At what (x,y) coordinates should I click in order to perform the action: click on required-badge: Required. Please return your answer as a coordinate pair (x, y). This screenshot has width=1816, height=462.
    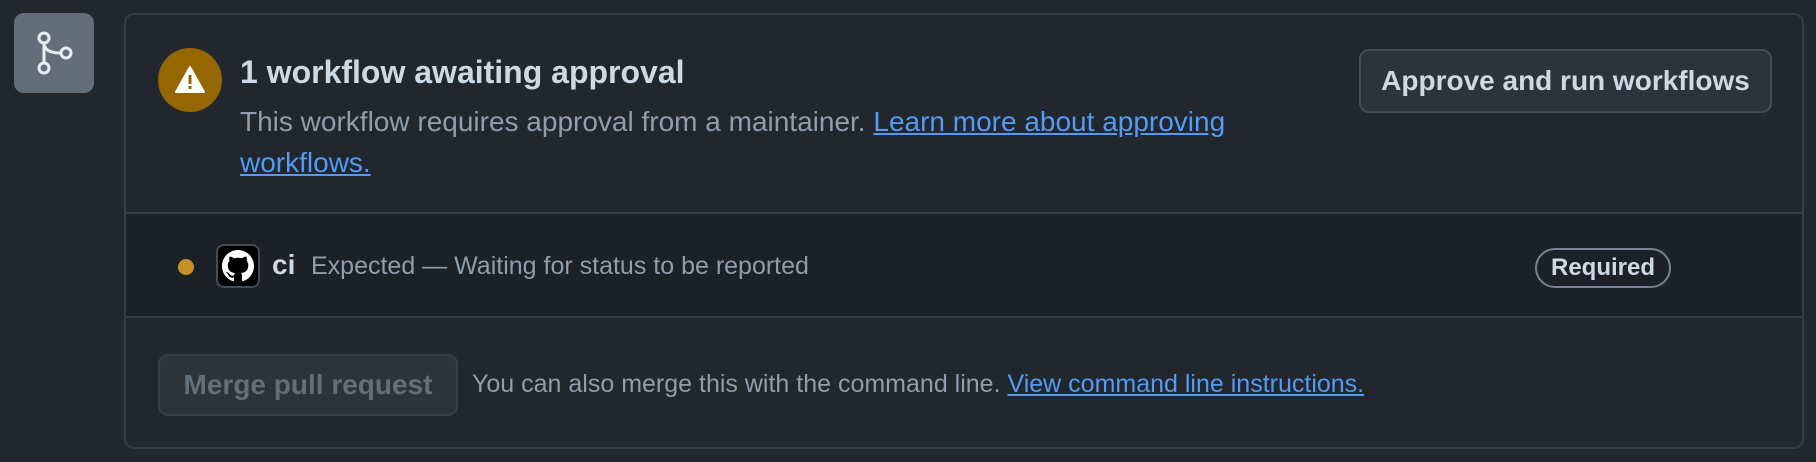
    Looking at the image, I should click on (1603, 268).